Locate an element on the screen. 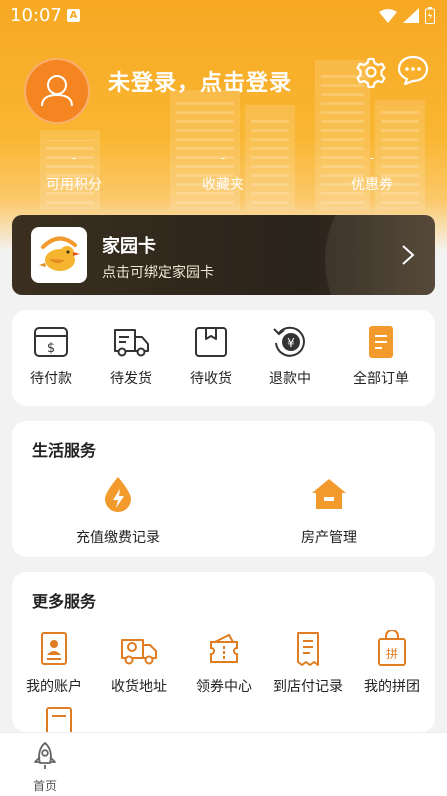 Image resolution: width=447 pixels, height=796 pixels. bird-logo-icon is located at coordinates (59, 253).